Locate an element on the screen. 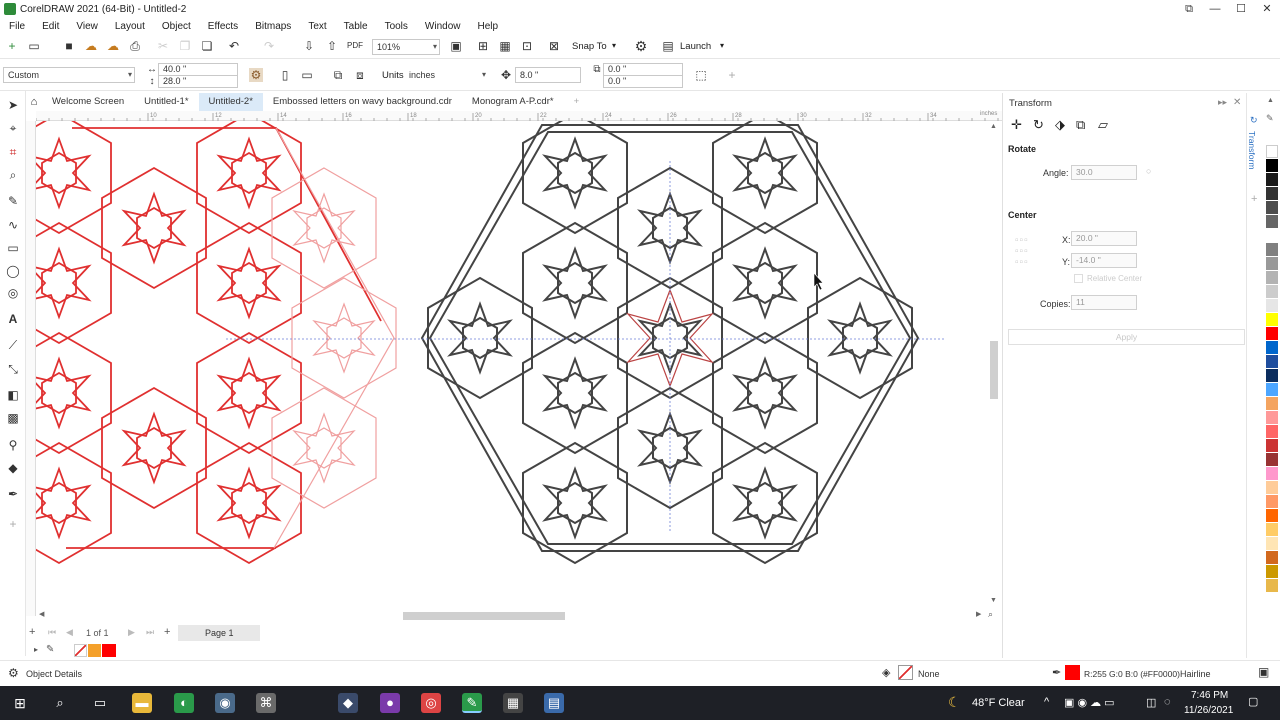  skew-icon: ▱ is located at coordinates (1103, 125).